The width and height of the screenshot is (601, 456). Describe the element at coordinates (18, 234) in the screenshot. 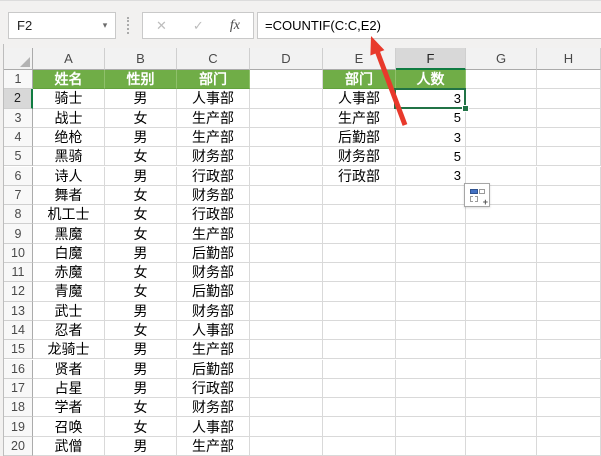

I see `row-header-9: 9` at that location.